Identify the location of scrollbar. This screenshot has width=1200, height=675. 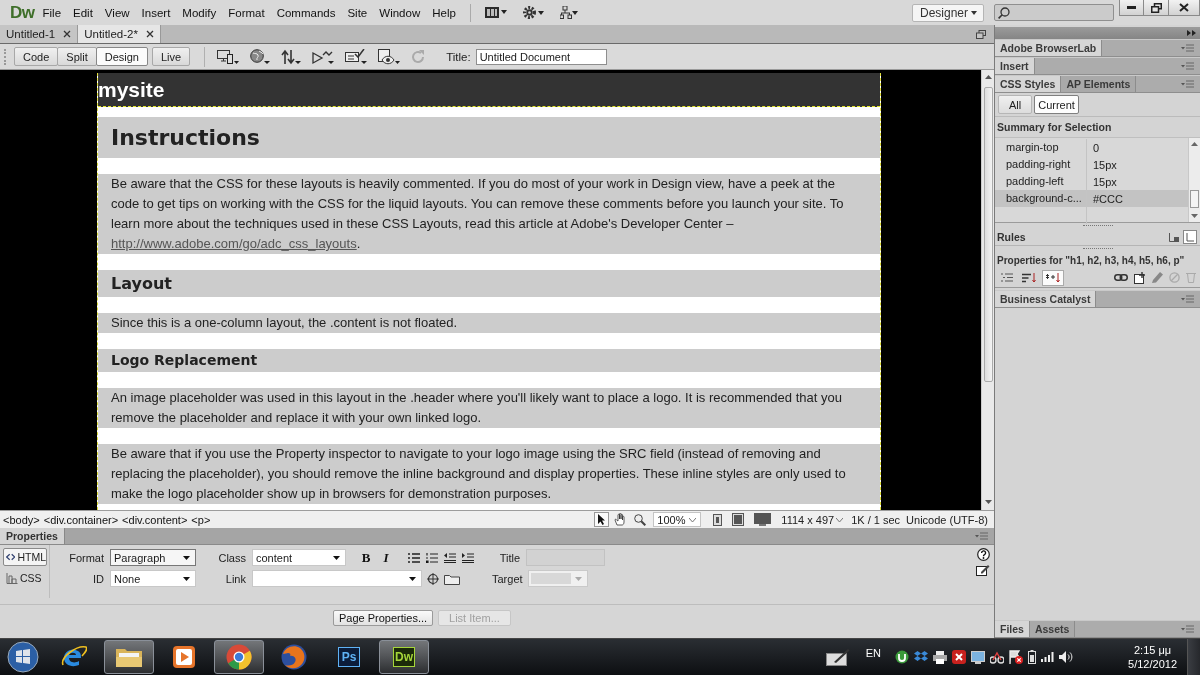
(987, 290).